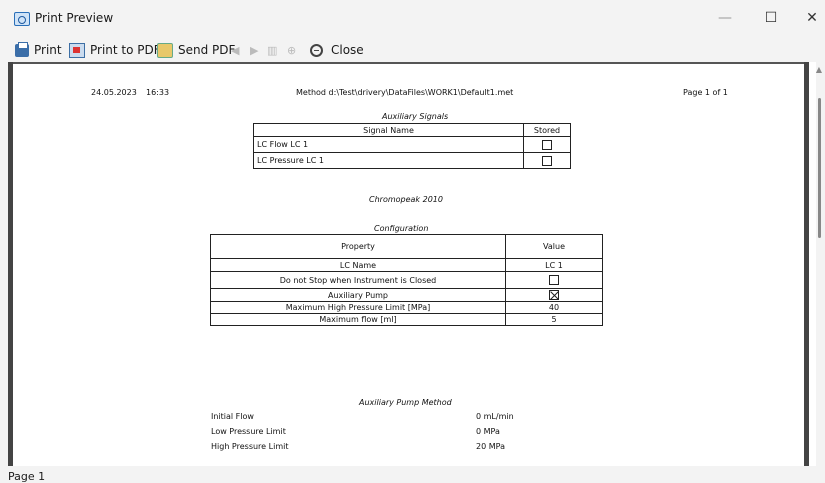 This screenshot has height=483, width=825. I want to click on zoom-in-button: ⊕, so click(291, 50).